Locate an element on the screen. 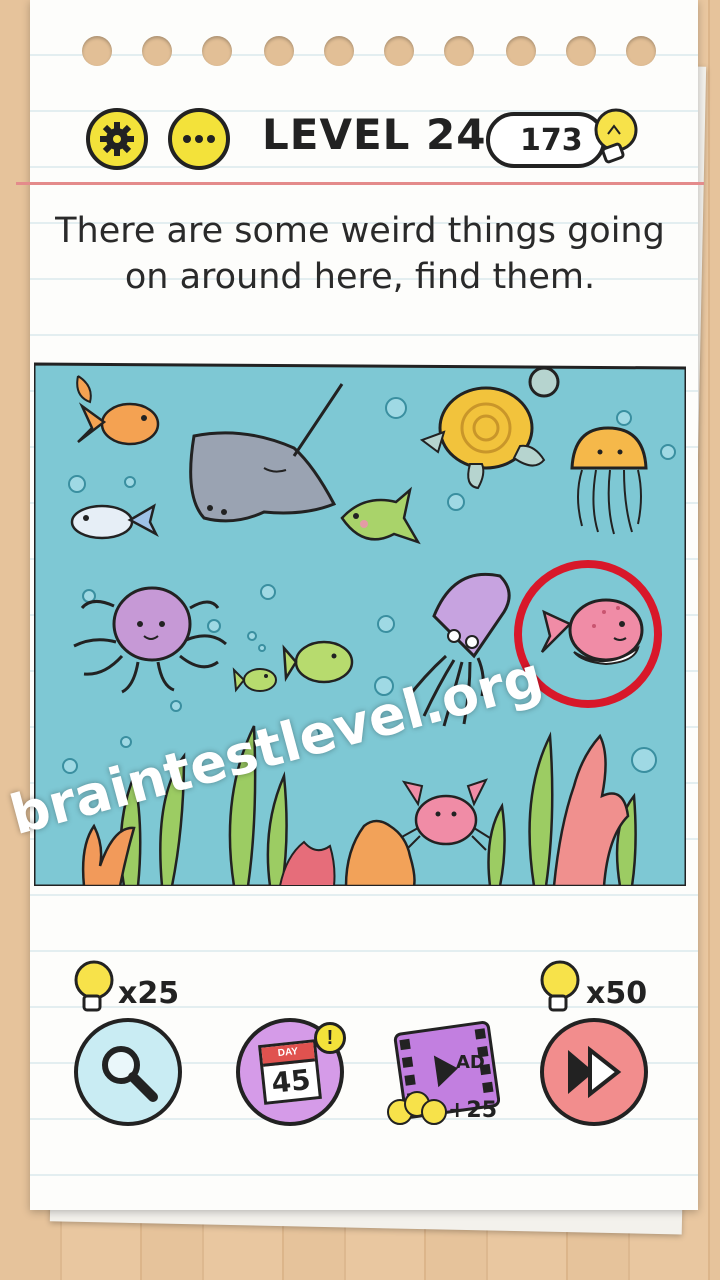 This screenshot has width=720, height=1280. settings-button is located at coordinates (117, 139).